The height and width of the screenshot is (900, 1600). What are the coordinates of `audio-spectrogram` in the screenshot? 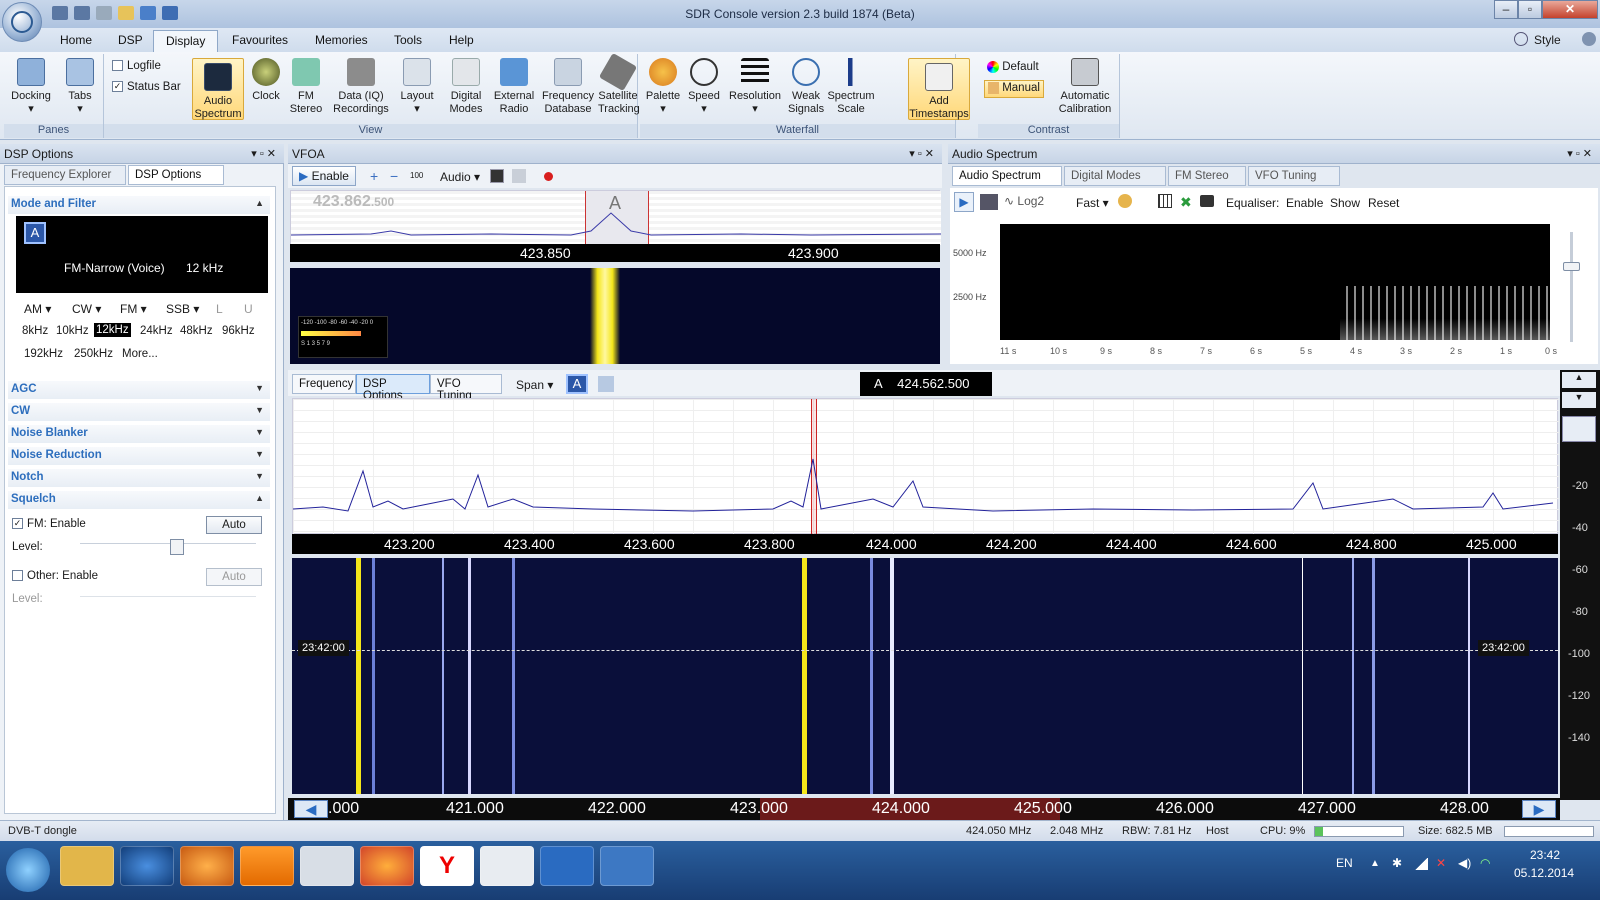 It's located at (1275, 282).